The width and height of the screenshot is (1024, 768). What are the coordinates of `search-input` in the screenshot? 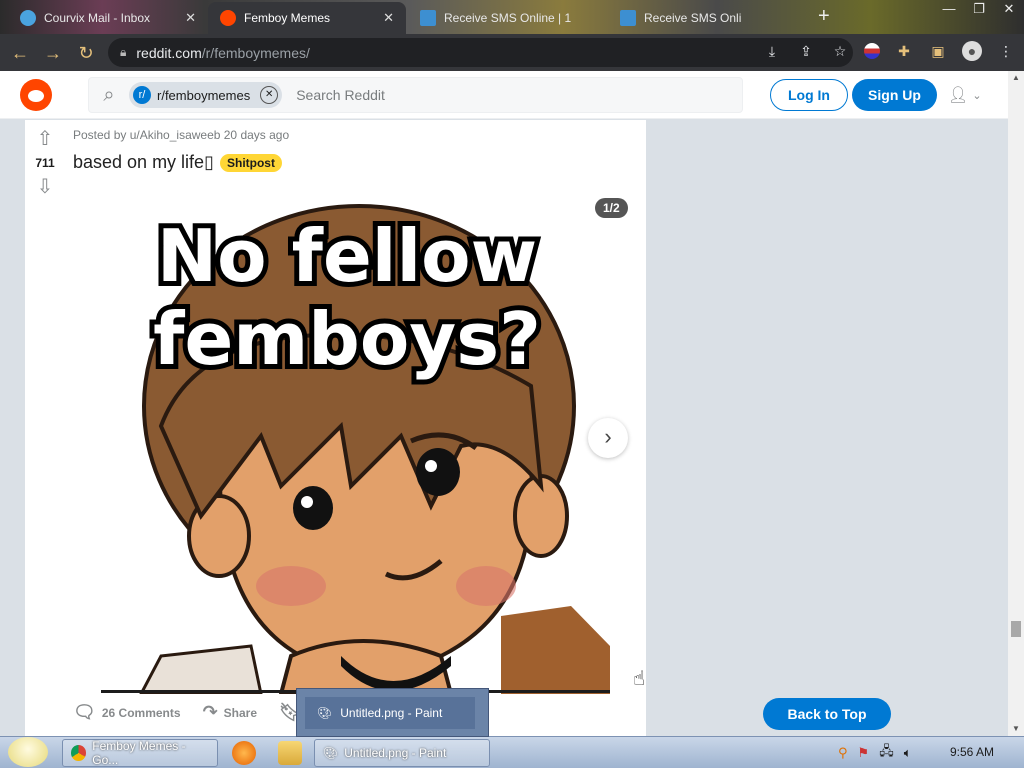 It's located at (446, 95).